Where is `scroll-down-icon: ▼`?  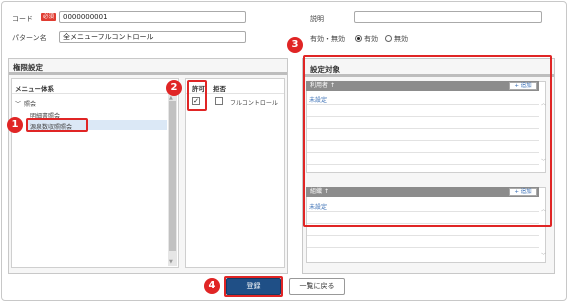
scroll-down-icon: ▼ is located at coordinates (171, 262).